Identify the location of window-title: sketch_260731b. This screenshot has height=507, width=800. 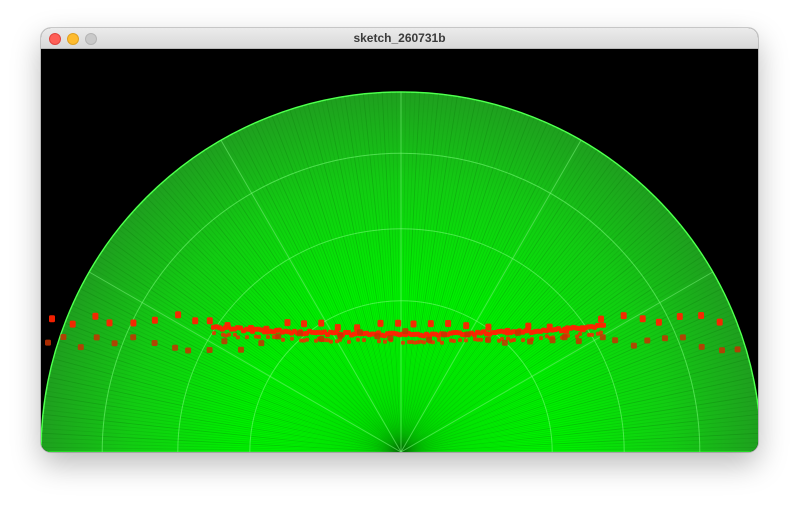
(399, 38).